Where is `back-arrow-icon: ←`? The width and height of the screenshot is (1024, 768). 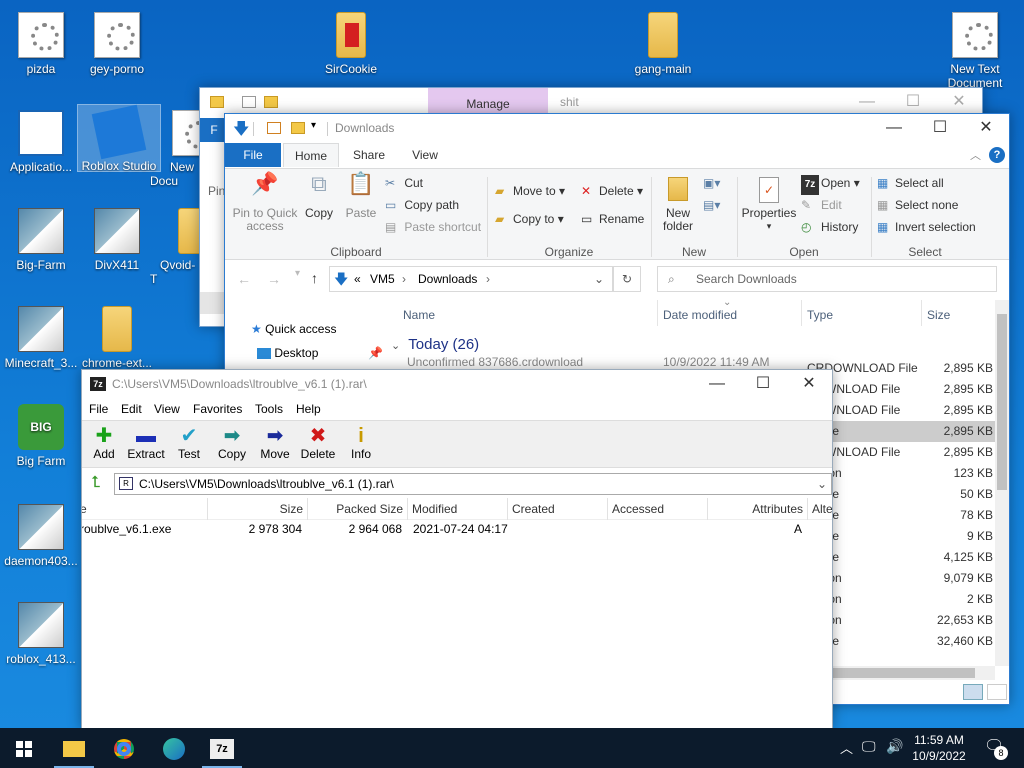
back-arrow-icon: ← is located at coordinates (244, 279).